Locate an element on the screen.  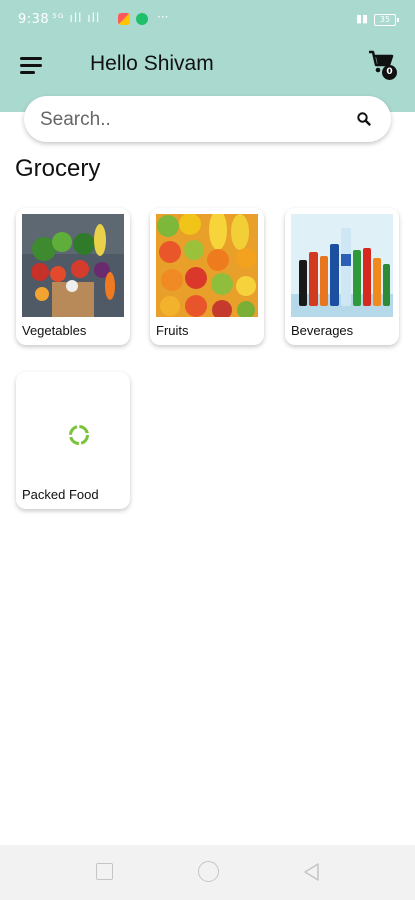
category-card-packed-food: Packed Food is located at coordinates (73, 440).